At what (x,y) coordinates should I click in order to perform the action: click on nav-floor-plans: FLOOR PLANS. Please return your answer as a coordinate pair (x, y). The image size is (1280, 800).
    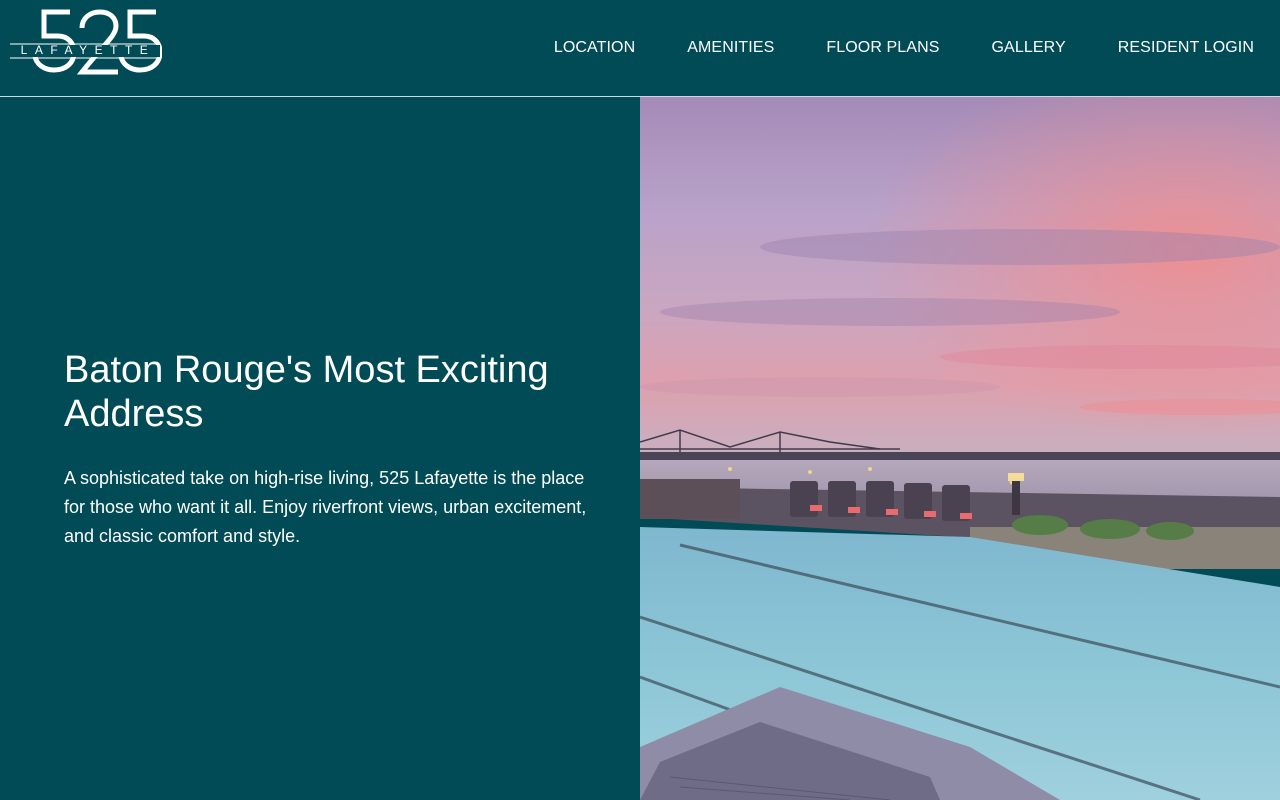
    Looking at the image, I should click on (882, 48).